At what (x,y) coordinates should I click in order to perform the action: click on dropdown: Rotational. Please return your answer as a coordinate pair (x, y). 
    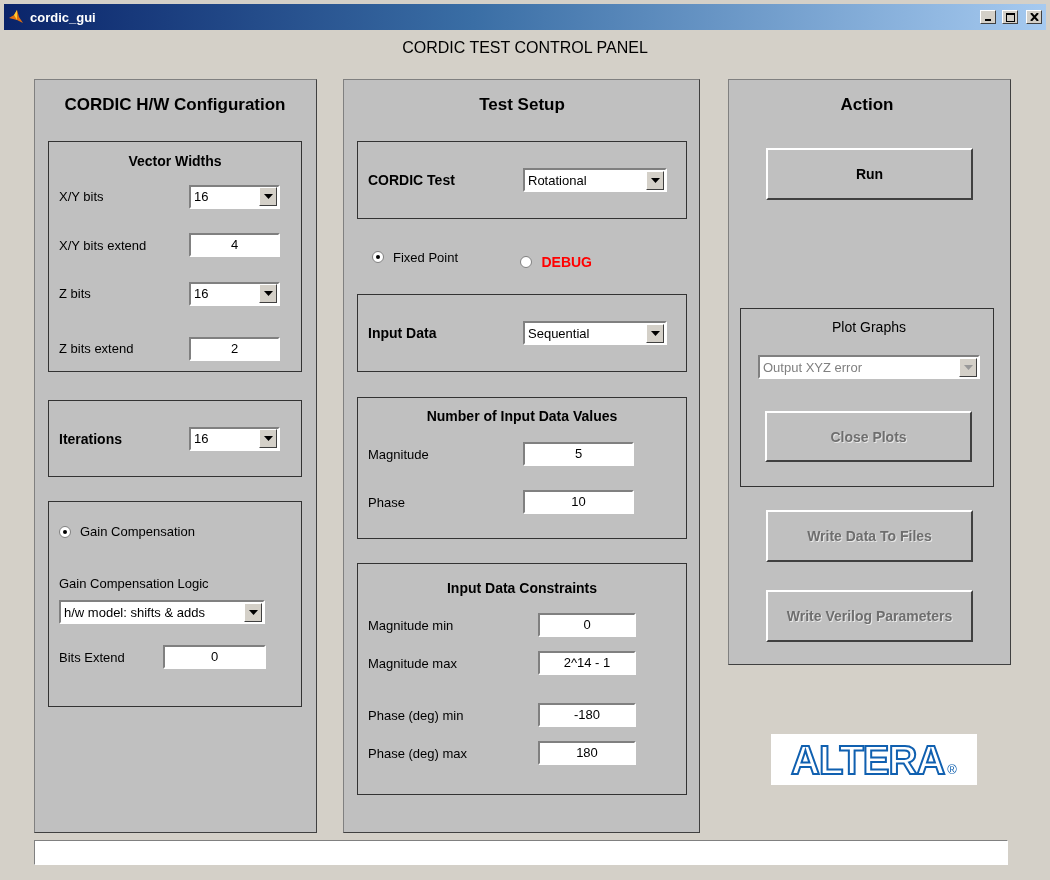
    Looking at the image, I should click on (595, 180).